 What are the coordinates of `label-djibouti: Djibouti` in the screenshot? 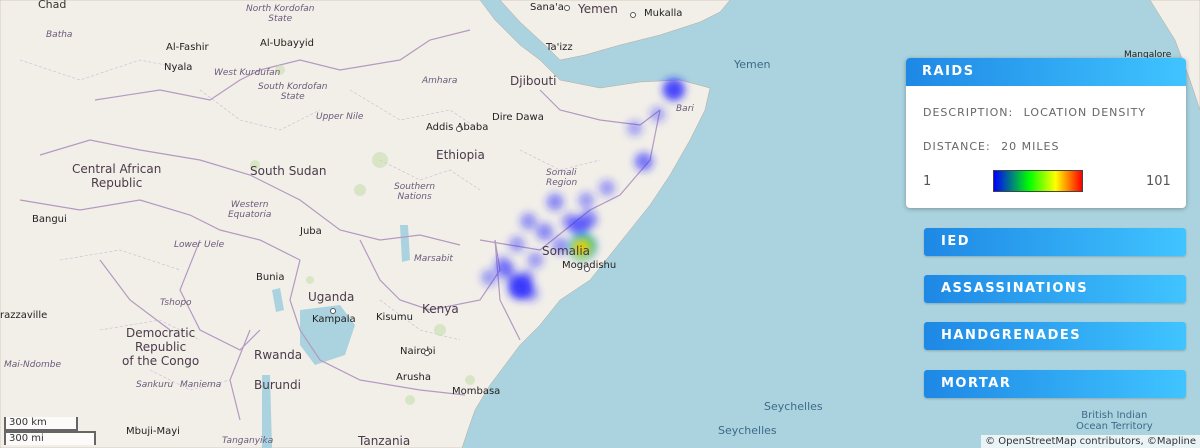 It's located at (533, 81).